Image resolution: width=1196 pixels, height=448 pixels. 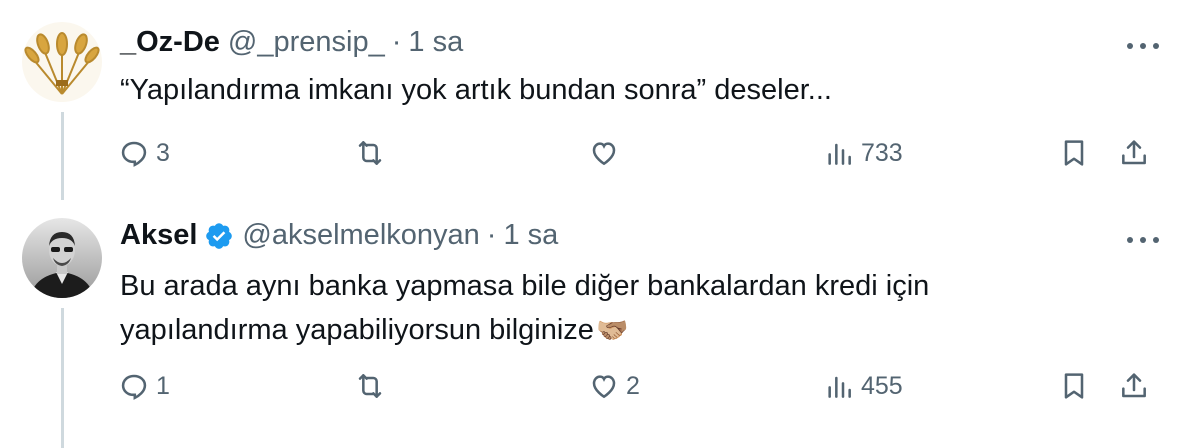 I want to click on user-handle: @_prensip_, so click(x=306, y=42).